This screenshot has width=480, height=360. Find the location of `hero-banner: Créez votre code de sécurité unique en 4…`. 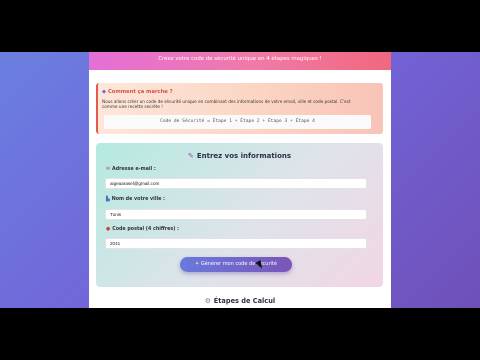

hero-banner: Créez votre code de sécurité unique en 4… is located at coordinates (240, 61).